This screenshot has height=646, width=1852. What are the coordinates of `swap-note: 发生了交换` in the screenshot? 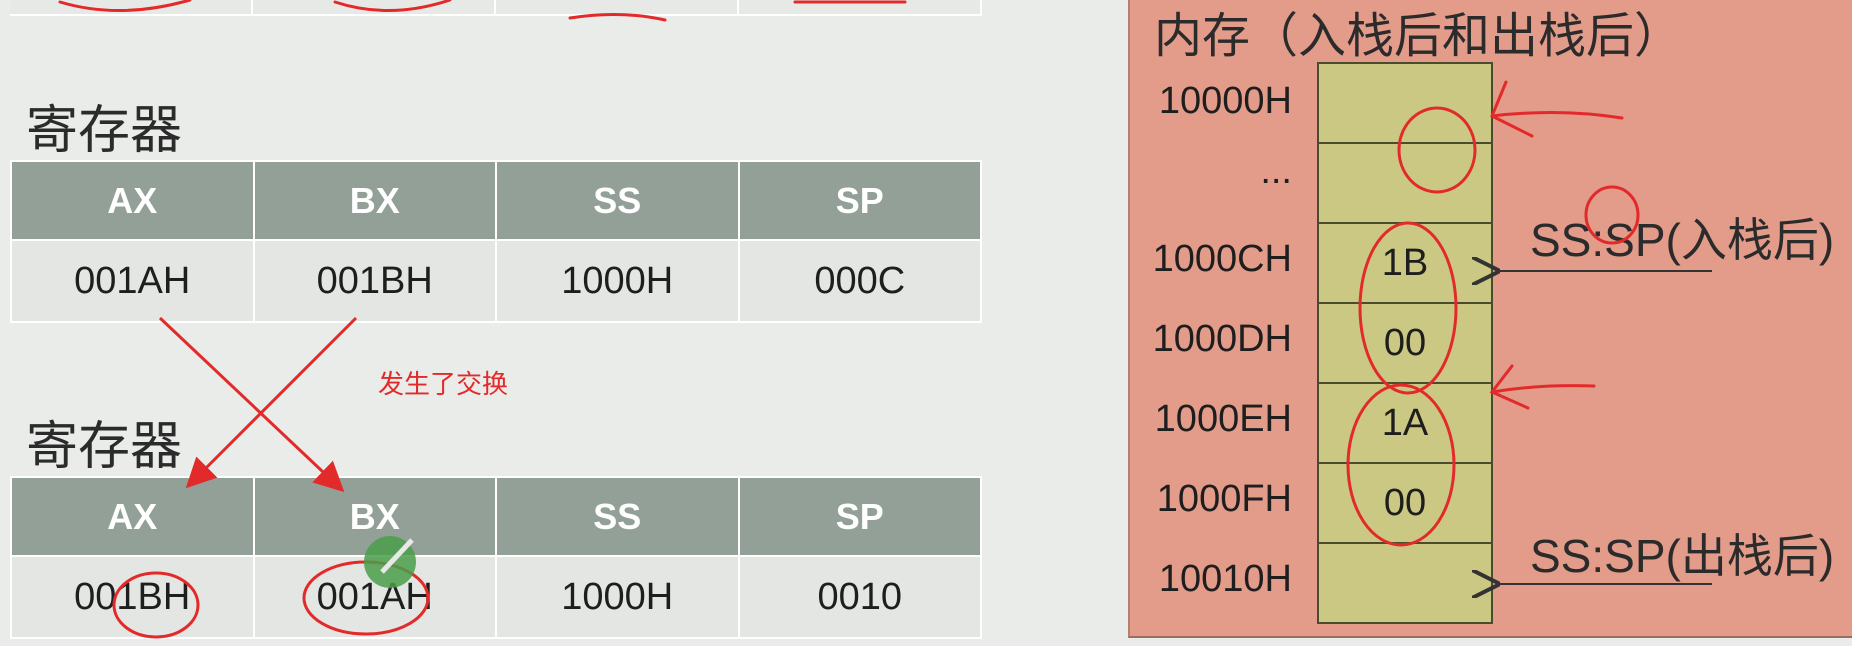 It's located at (443, 385).